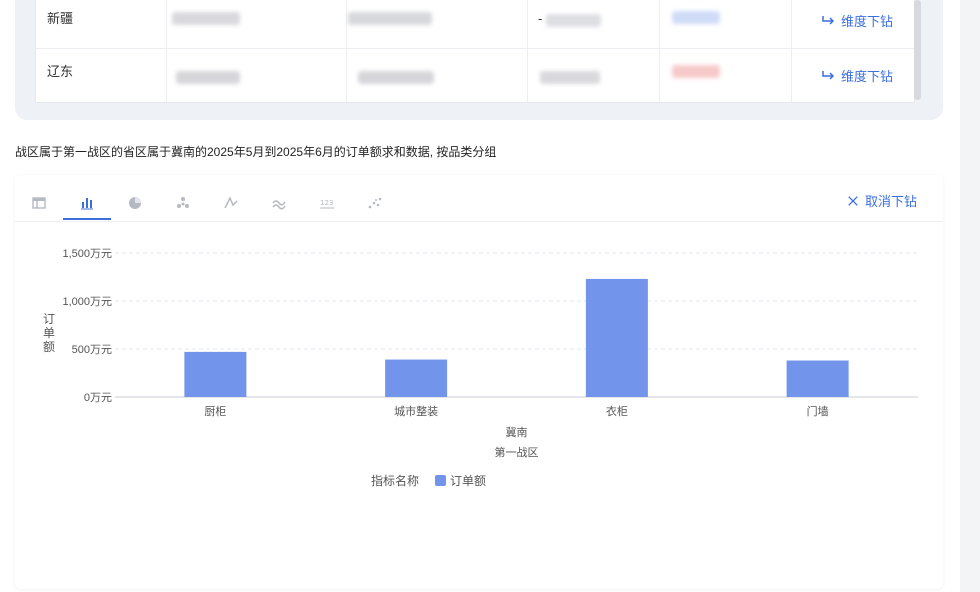 This screenshot has width=980, height=592. Describe the element at coordinates (970, 296) in the screenshot. I see `side-panel-edge` at that location.